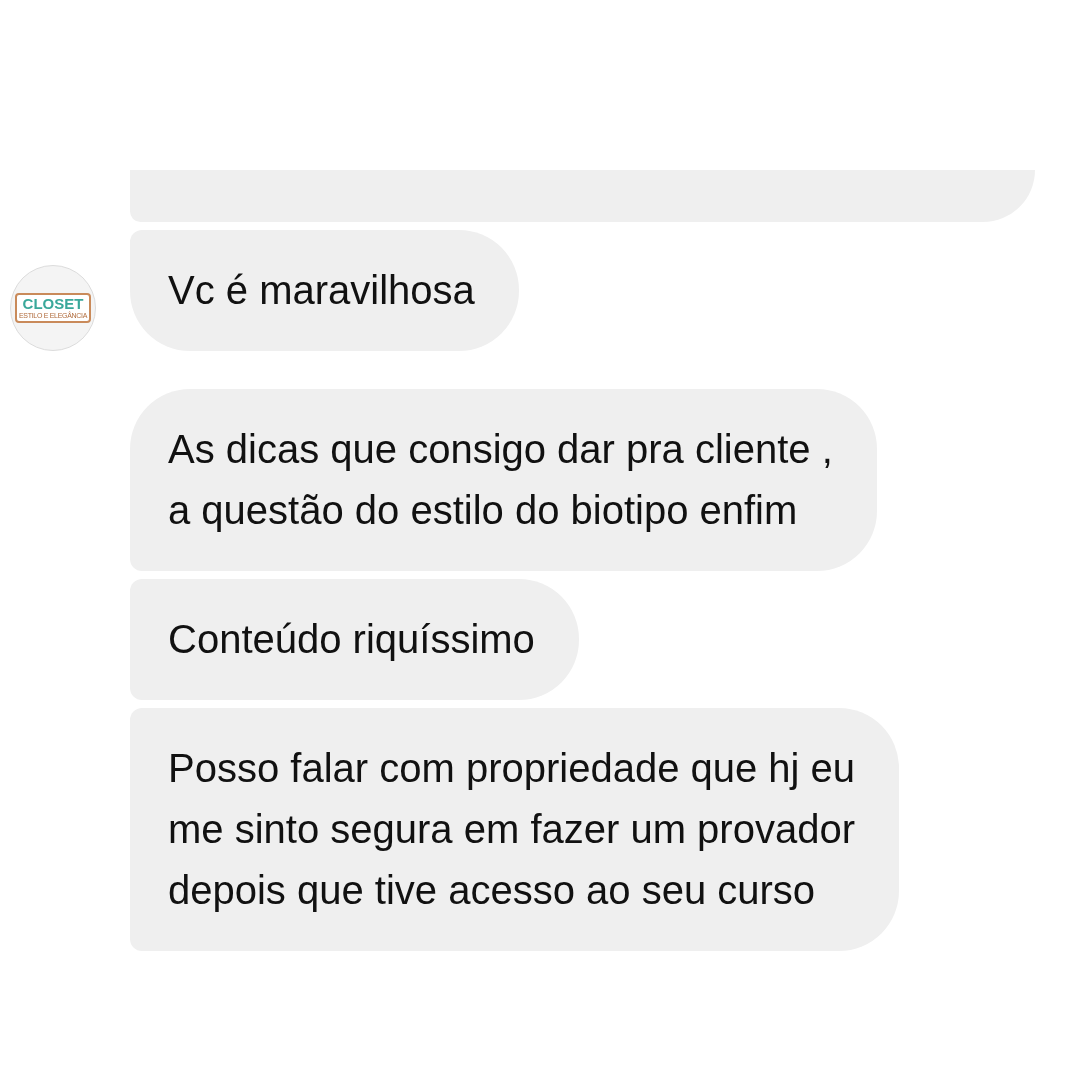 This screenshot has width=1080, height=1080. Describe the element at coordinates (512, 829) in the screenshot. I see `message-text: Posso falar com propriedade que hj eu me sinto segura em fazer um provador depois que tive acesso ao seu curso` at that location.